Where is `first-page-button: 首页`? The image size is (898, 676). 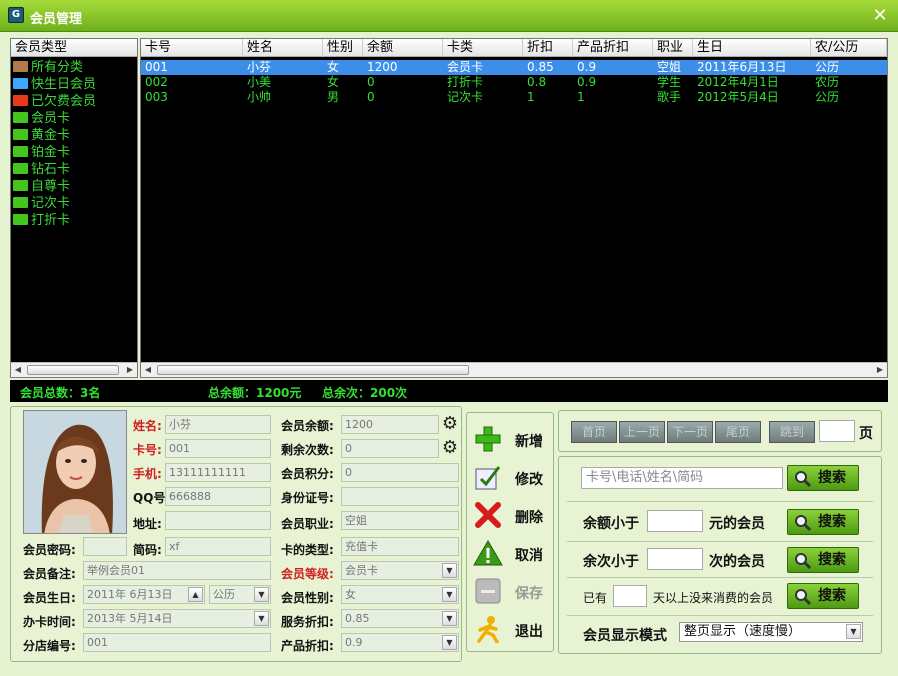
first-page-button: 首页 is located at coordinates (594, 432).